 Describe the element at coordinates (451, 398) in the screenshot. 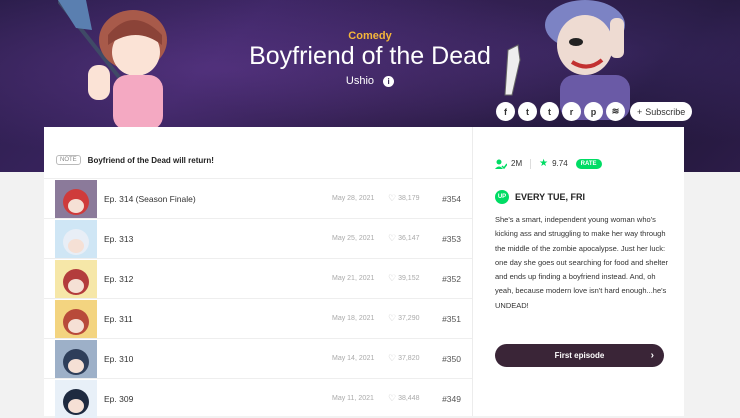

I see `episode-number: #349` at that location.